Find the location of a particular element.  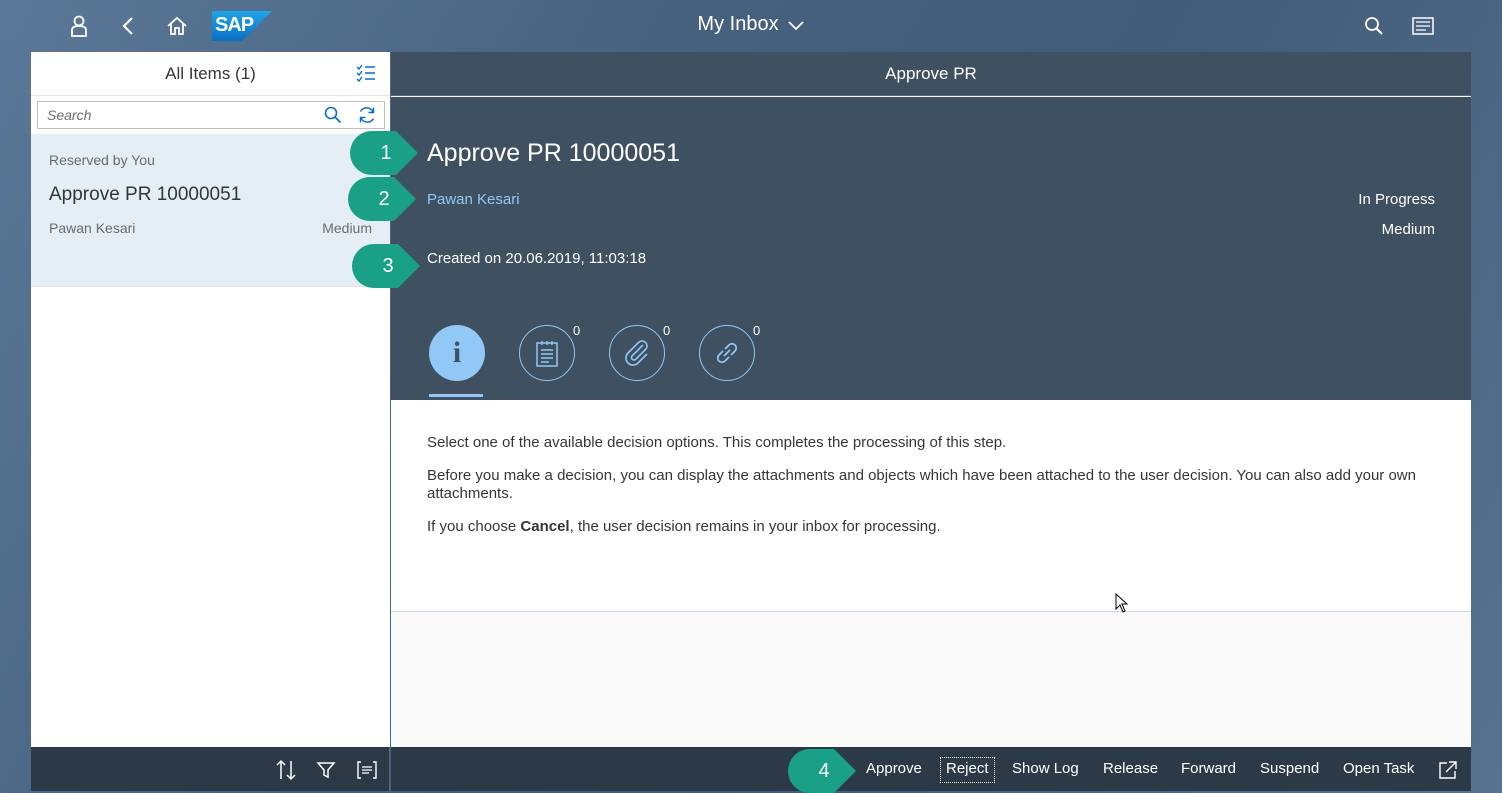

master-title: All Items (1) is located at coordinates (210, 73).